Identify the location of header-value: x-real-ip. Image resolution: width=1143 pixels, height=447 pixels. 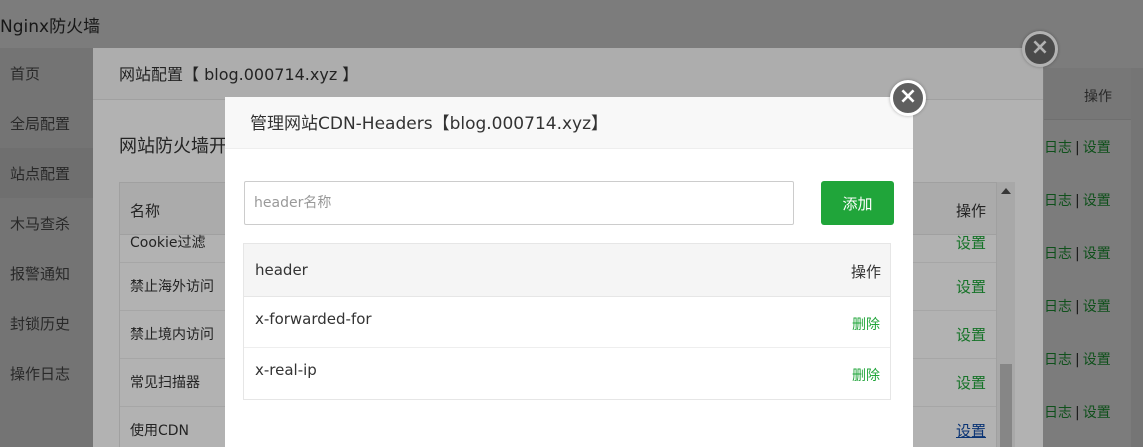
(286, 370).